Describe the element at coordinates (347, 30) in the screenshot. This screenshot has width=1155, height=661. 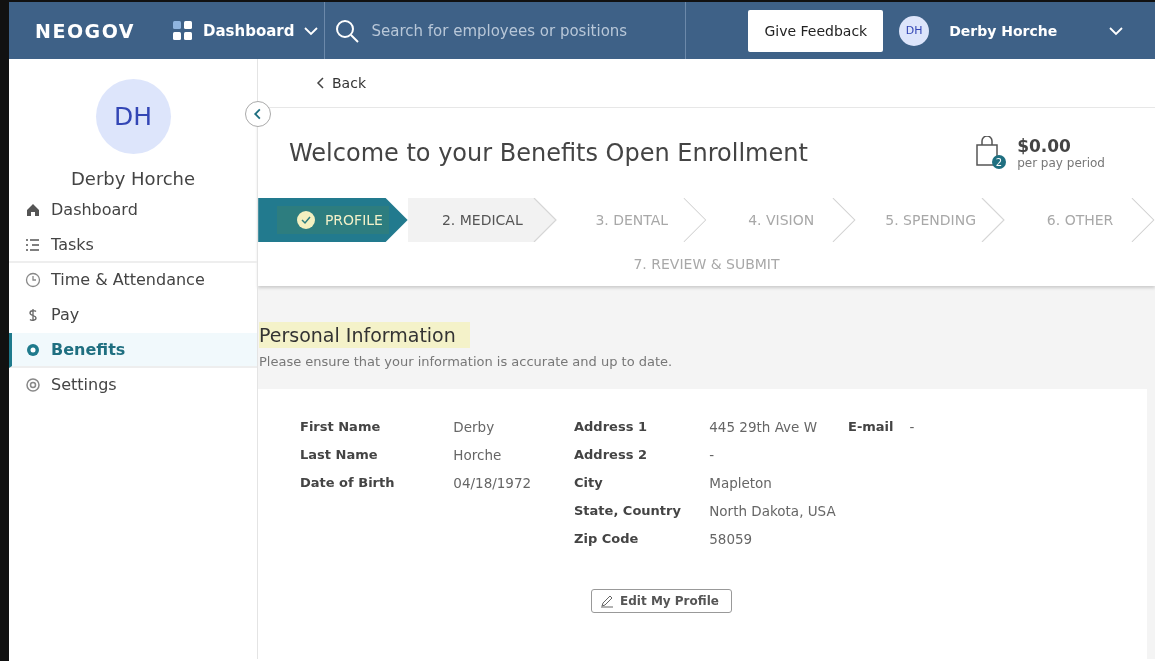
I see `search-icon` at that location.